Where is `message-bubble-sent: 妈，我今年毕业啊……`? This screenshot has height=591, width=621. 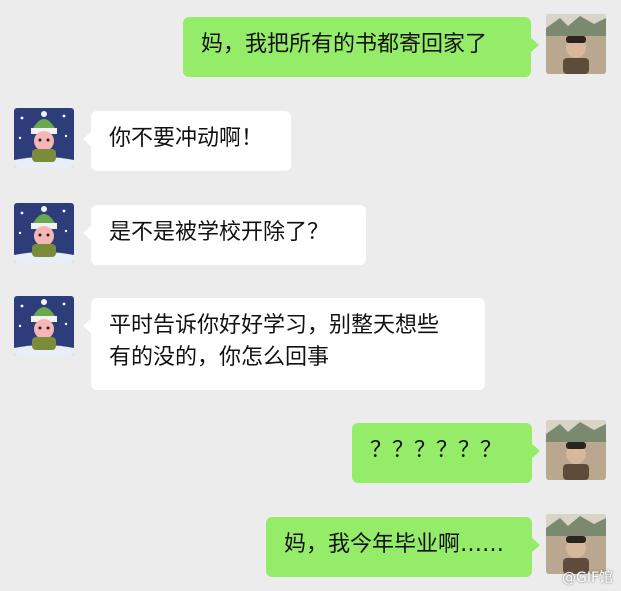 message-bubble-sent: 妈，我今年毕业啊…… is located at coordinates (403, 547).